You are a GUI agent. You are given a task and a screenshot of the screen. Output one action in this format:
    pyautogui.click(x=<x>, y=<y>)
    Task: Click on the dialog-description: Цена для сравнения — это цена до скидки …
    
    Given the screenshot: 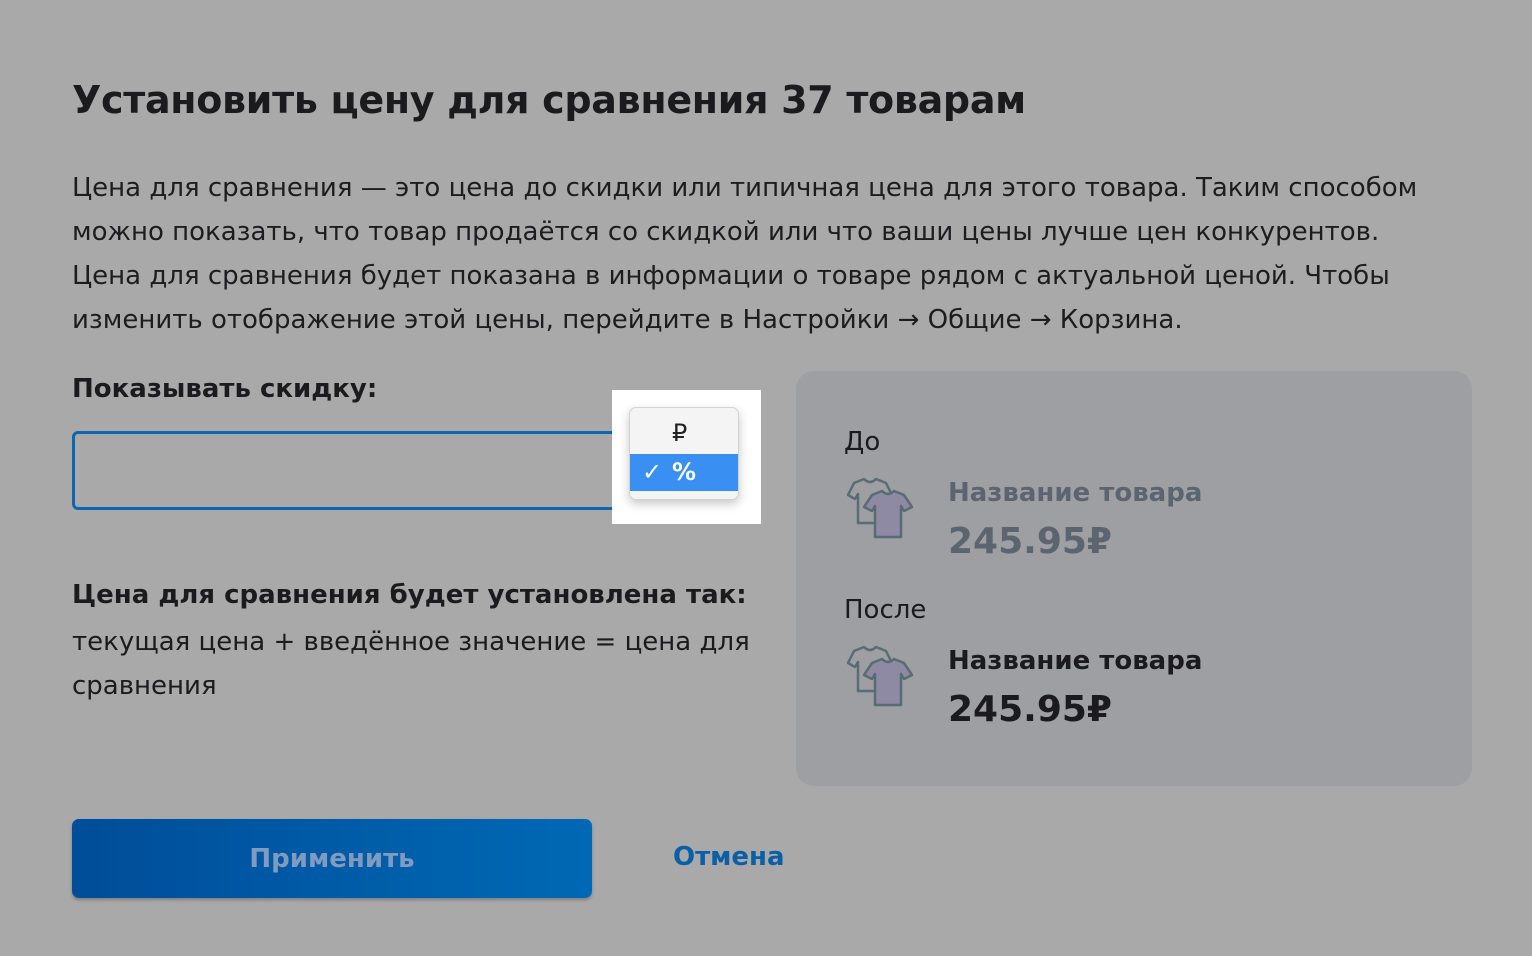 What is the action you would take?
    pyautogui.click(x=745, y=254)
    